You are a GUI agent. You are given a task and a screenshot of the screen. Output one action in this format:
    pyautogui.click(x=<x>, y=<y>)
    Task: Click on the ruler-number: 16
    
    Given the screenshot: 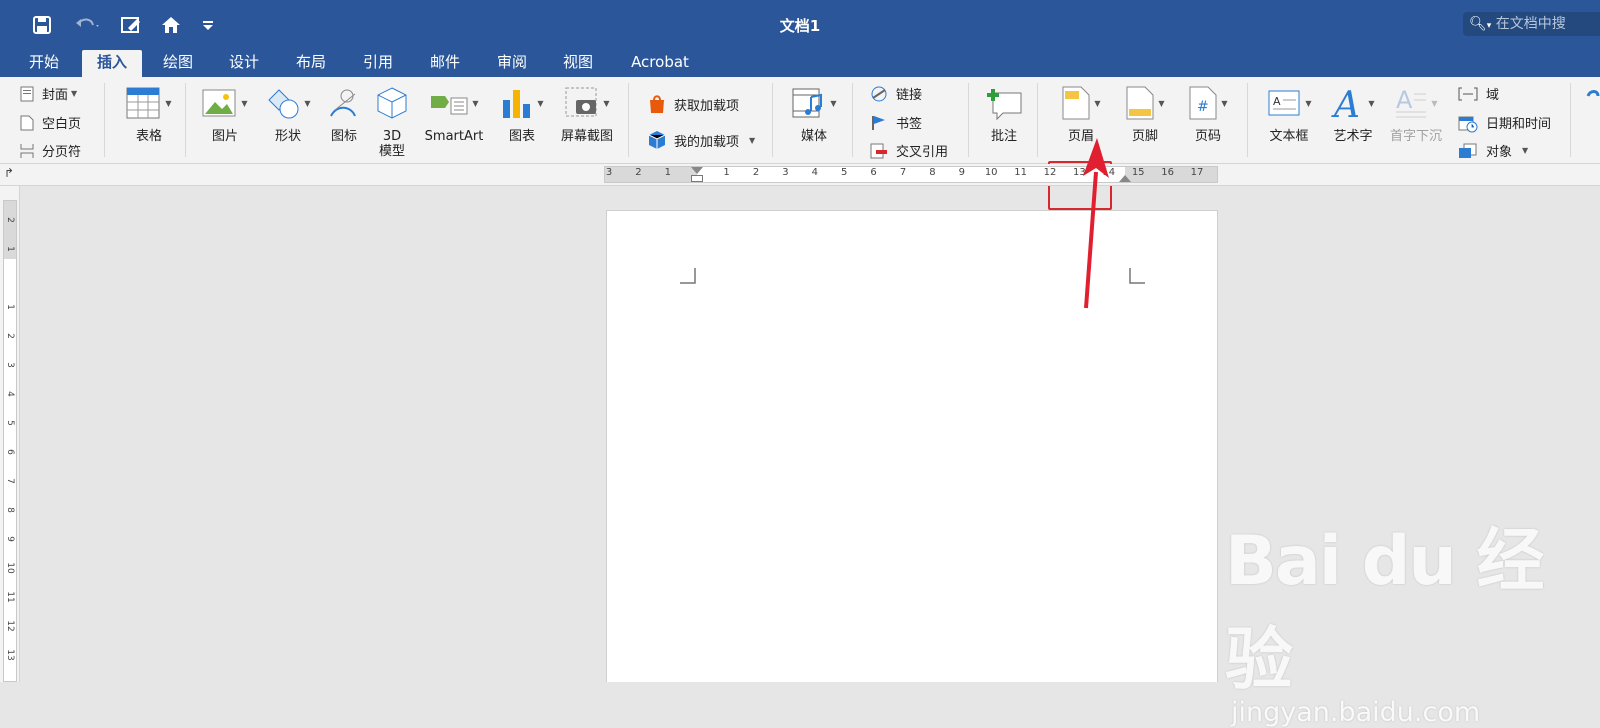 What is the action you would take?
    pyautogui.click(x=1167, y=172)
    